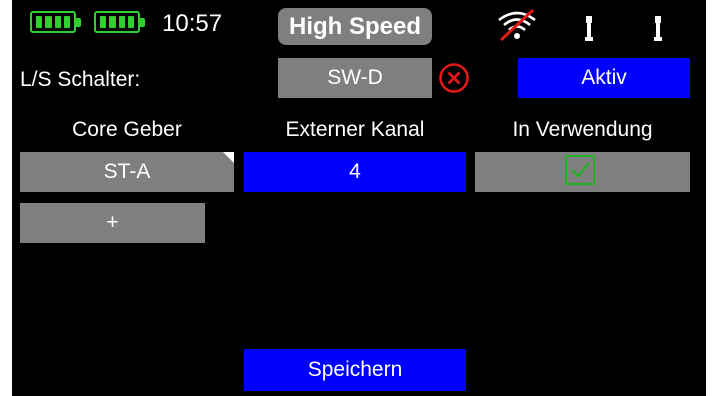 The image size is (712, 396). I want to click on column-header-externer-kanal: Externer Kanal, so click(355, 129).